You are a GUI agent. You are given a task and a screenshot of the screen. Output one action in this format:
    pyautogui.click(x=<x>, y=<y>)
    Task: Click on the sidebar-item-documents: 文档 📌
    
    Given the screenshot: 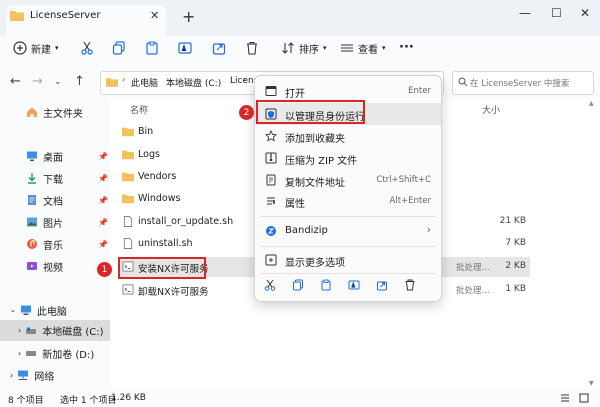 What is the action you would take?
    pyautogui.click(x=55, y=200)
    